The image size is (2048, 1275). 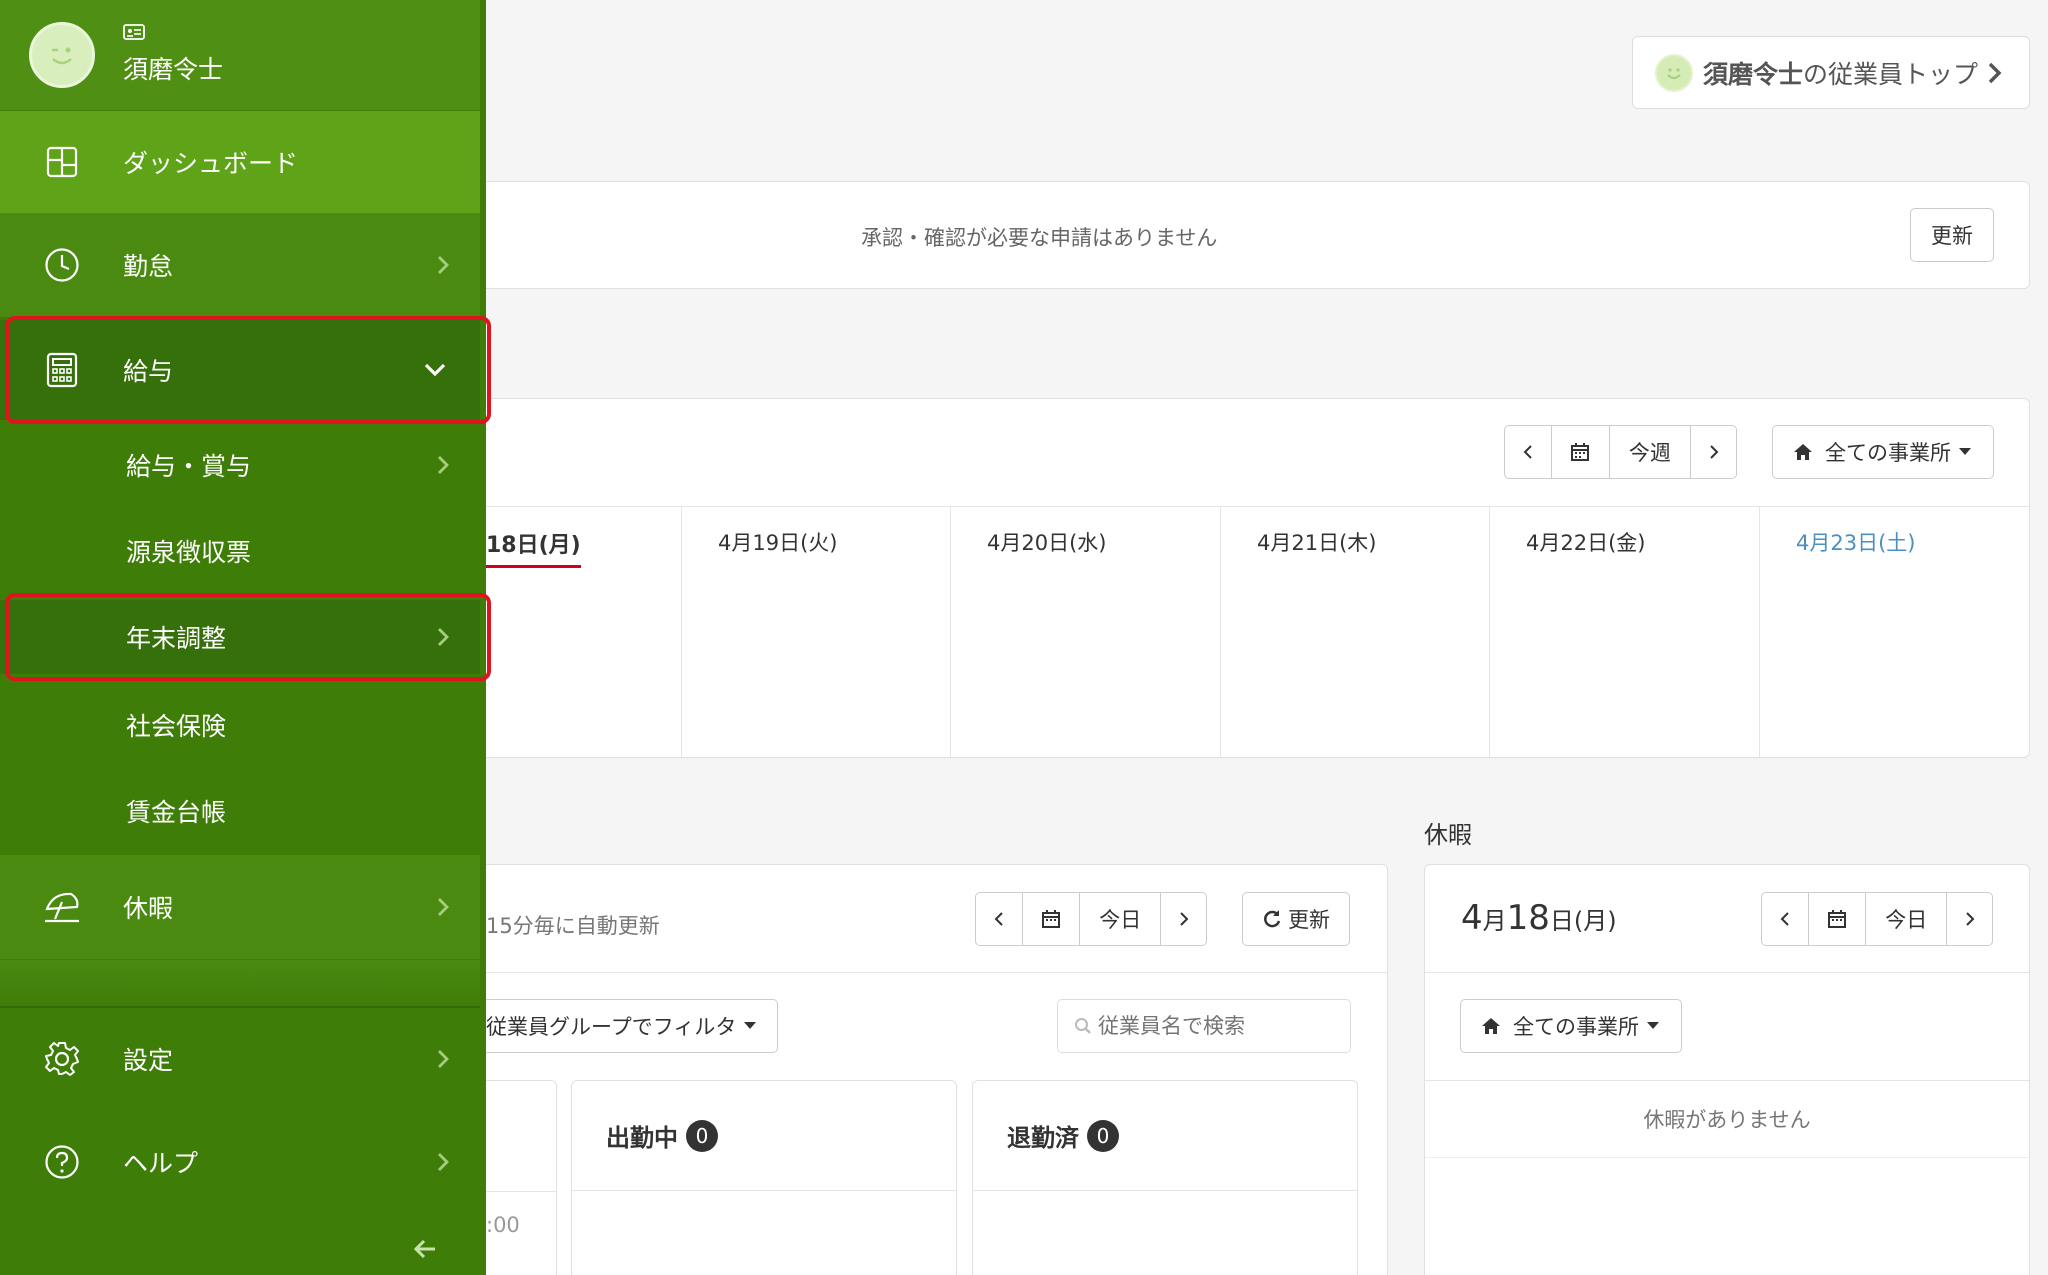 What do you see at coordinates (584, 632) in the screenshot?
I see `calendar-day-today: 18日(月)` at bounding box center [584, 632].